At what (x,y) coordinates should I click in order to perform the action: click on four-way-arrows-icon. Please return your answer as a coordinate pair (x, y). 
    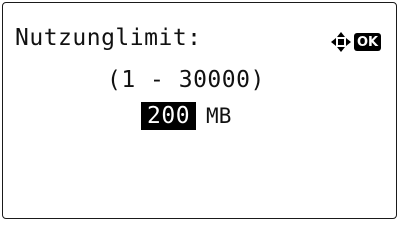
    Looking at the image, I should click on (341, 42).